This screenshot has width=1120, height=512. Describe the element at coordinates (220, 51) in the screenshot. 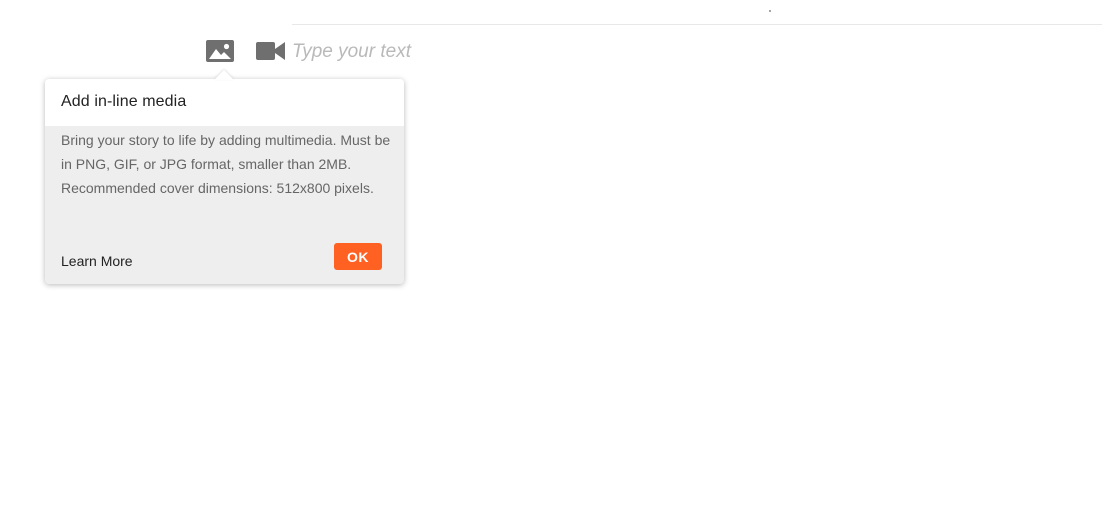

I see `image-icon` at that location.